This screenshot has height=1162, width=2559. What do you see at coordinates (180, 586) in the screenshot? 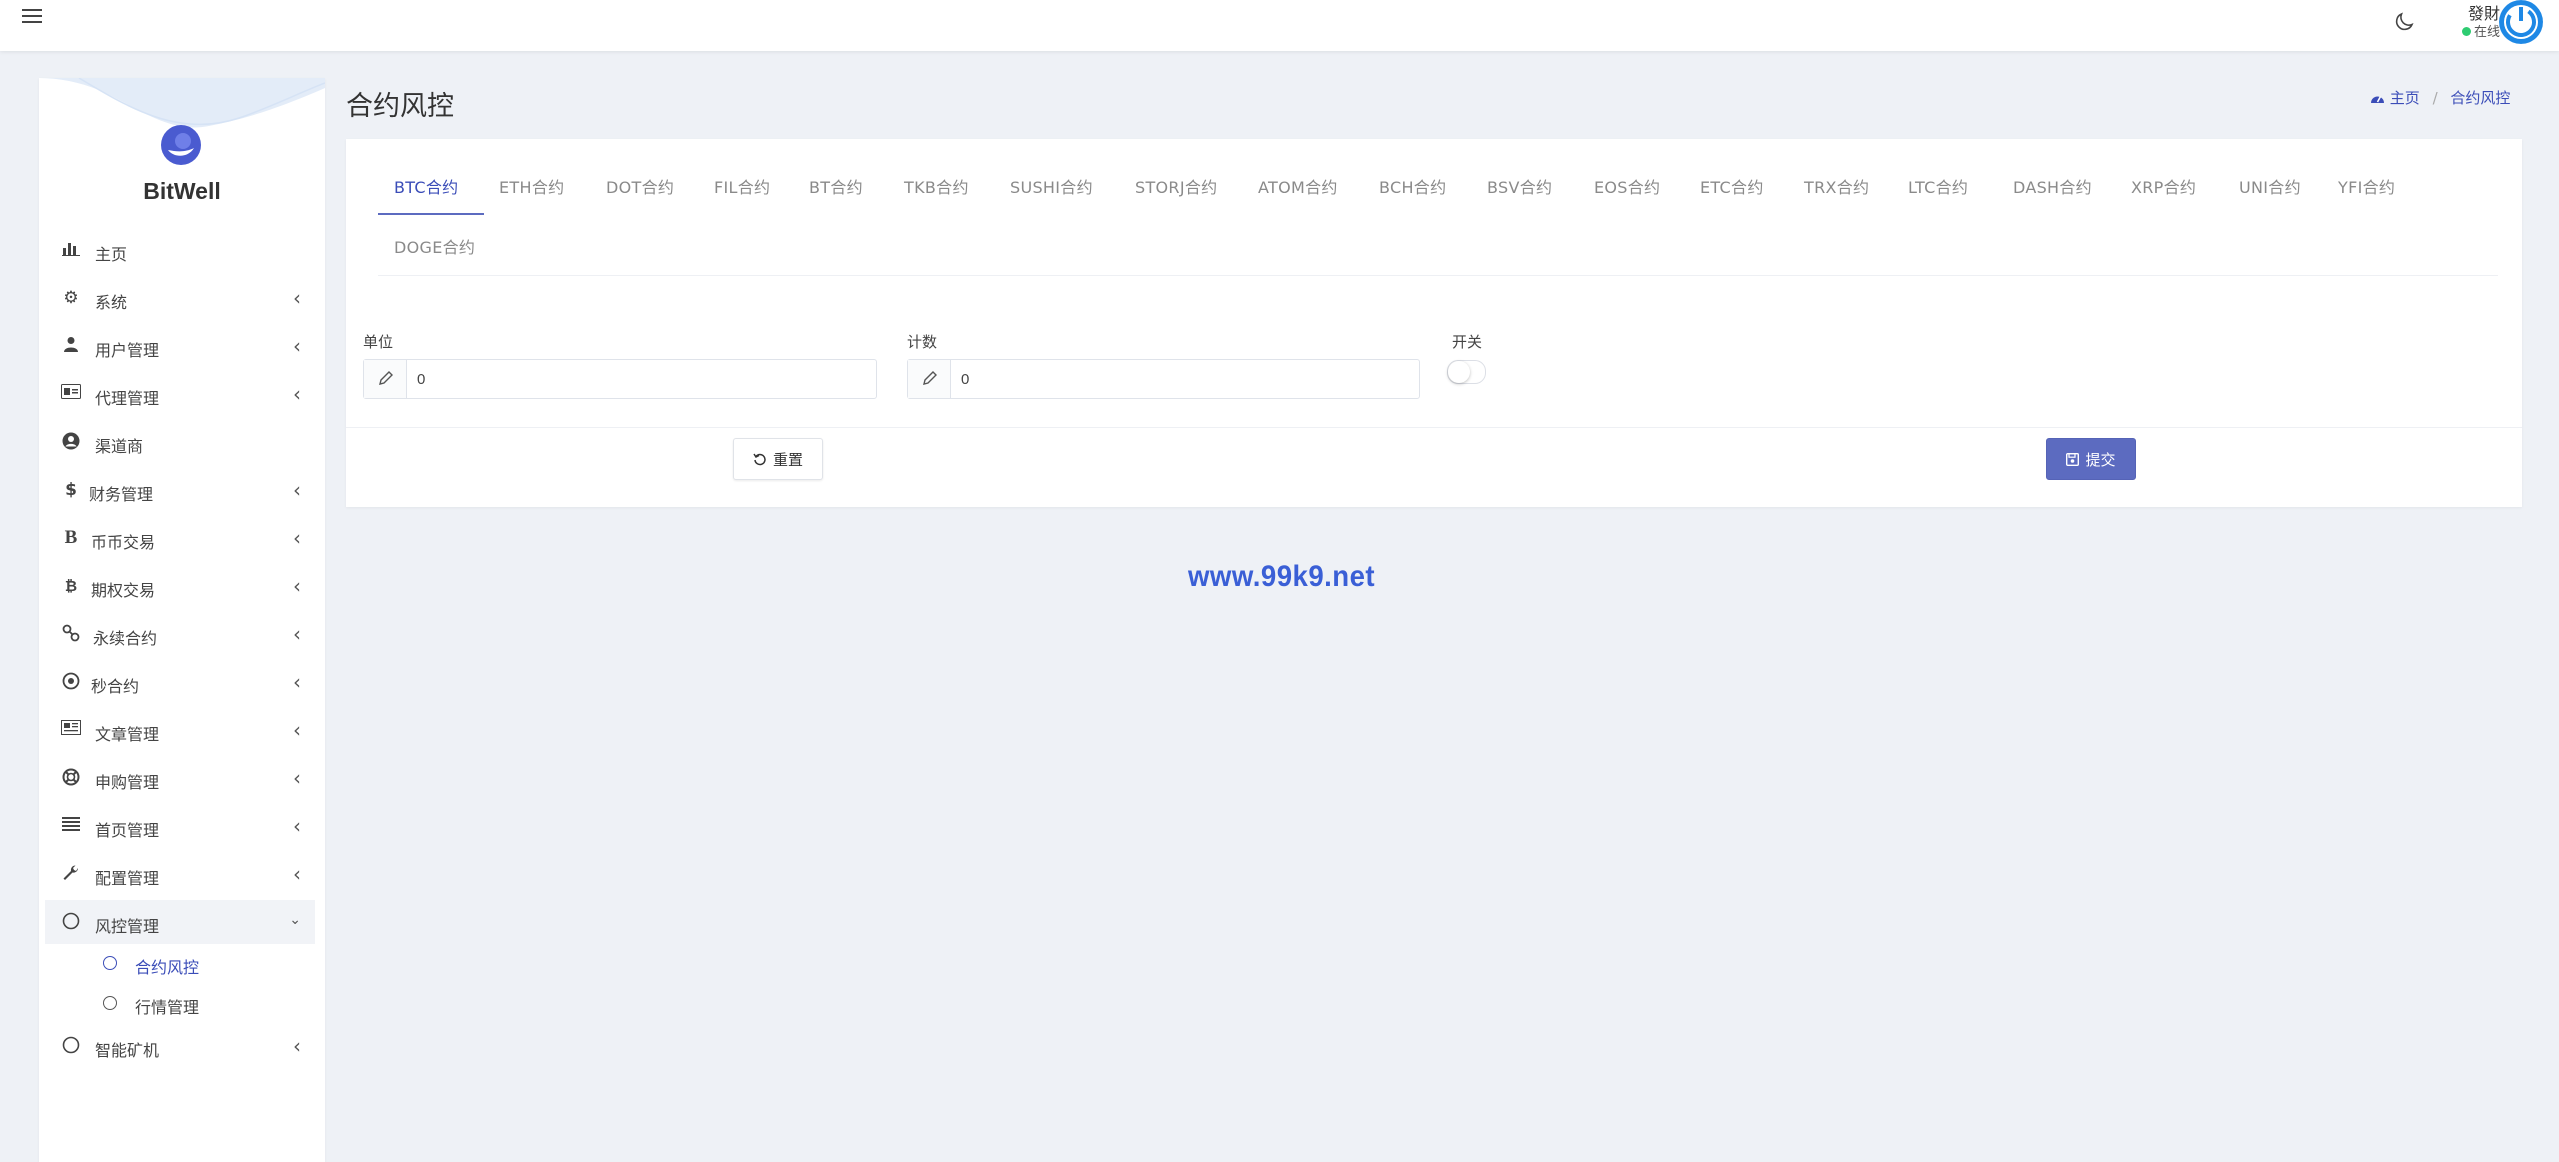
I see `sidebar-item-options: ₿ 期权交易 ‹` at bounding box center [180, 586].